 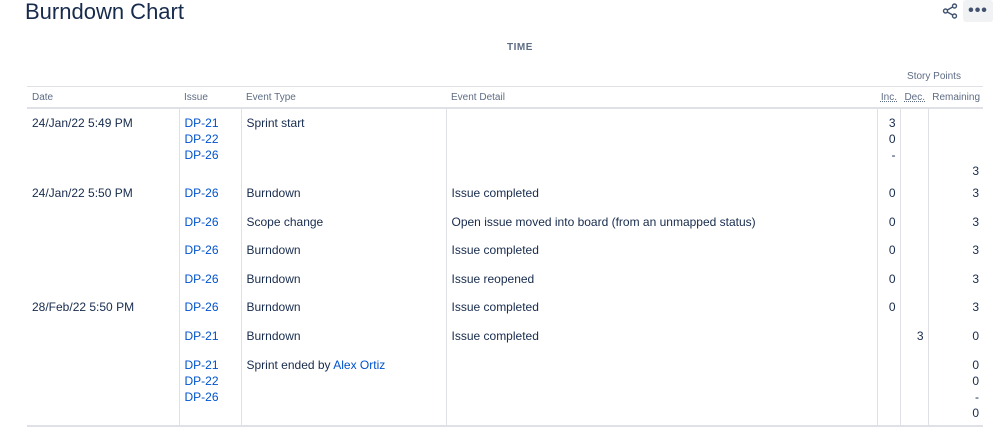 What do you see at coordinates (104, 12) in the screenshot?
I see `page-title: Burndown Chart` at bounding box center [104, 12].